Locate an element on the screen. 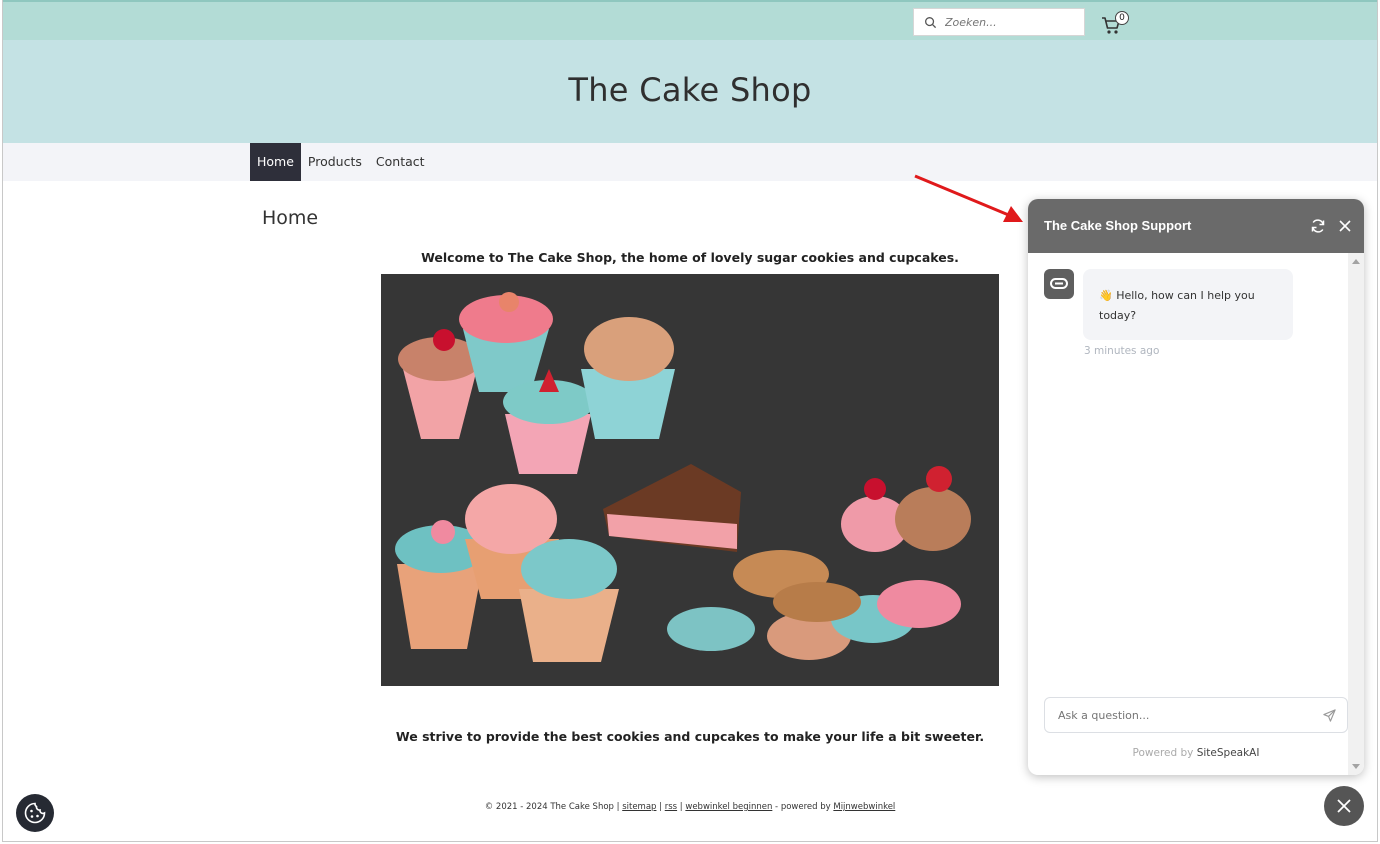 The width and height of the screenshot is (1380, 844). nav-item-contact: Contact is located at coordinates (400, 162).